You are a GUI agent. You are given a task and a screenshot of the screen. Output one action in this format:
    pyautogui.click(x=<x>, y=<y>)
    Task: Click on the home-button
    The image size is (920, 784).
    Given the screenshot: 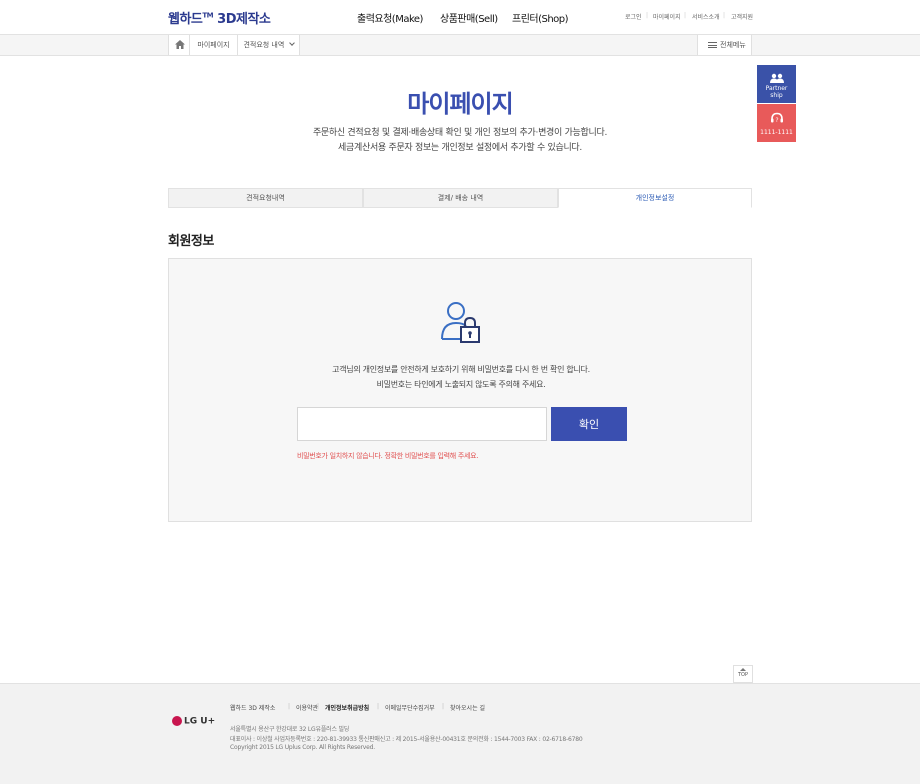 What is the action you would take?
    pyautogui.click(x=179, y=45)
    